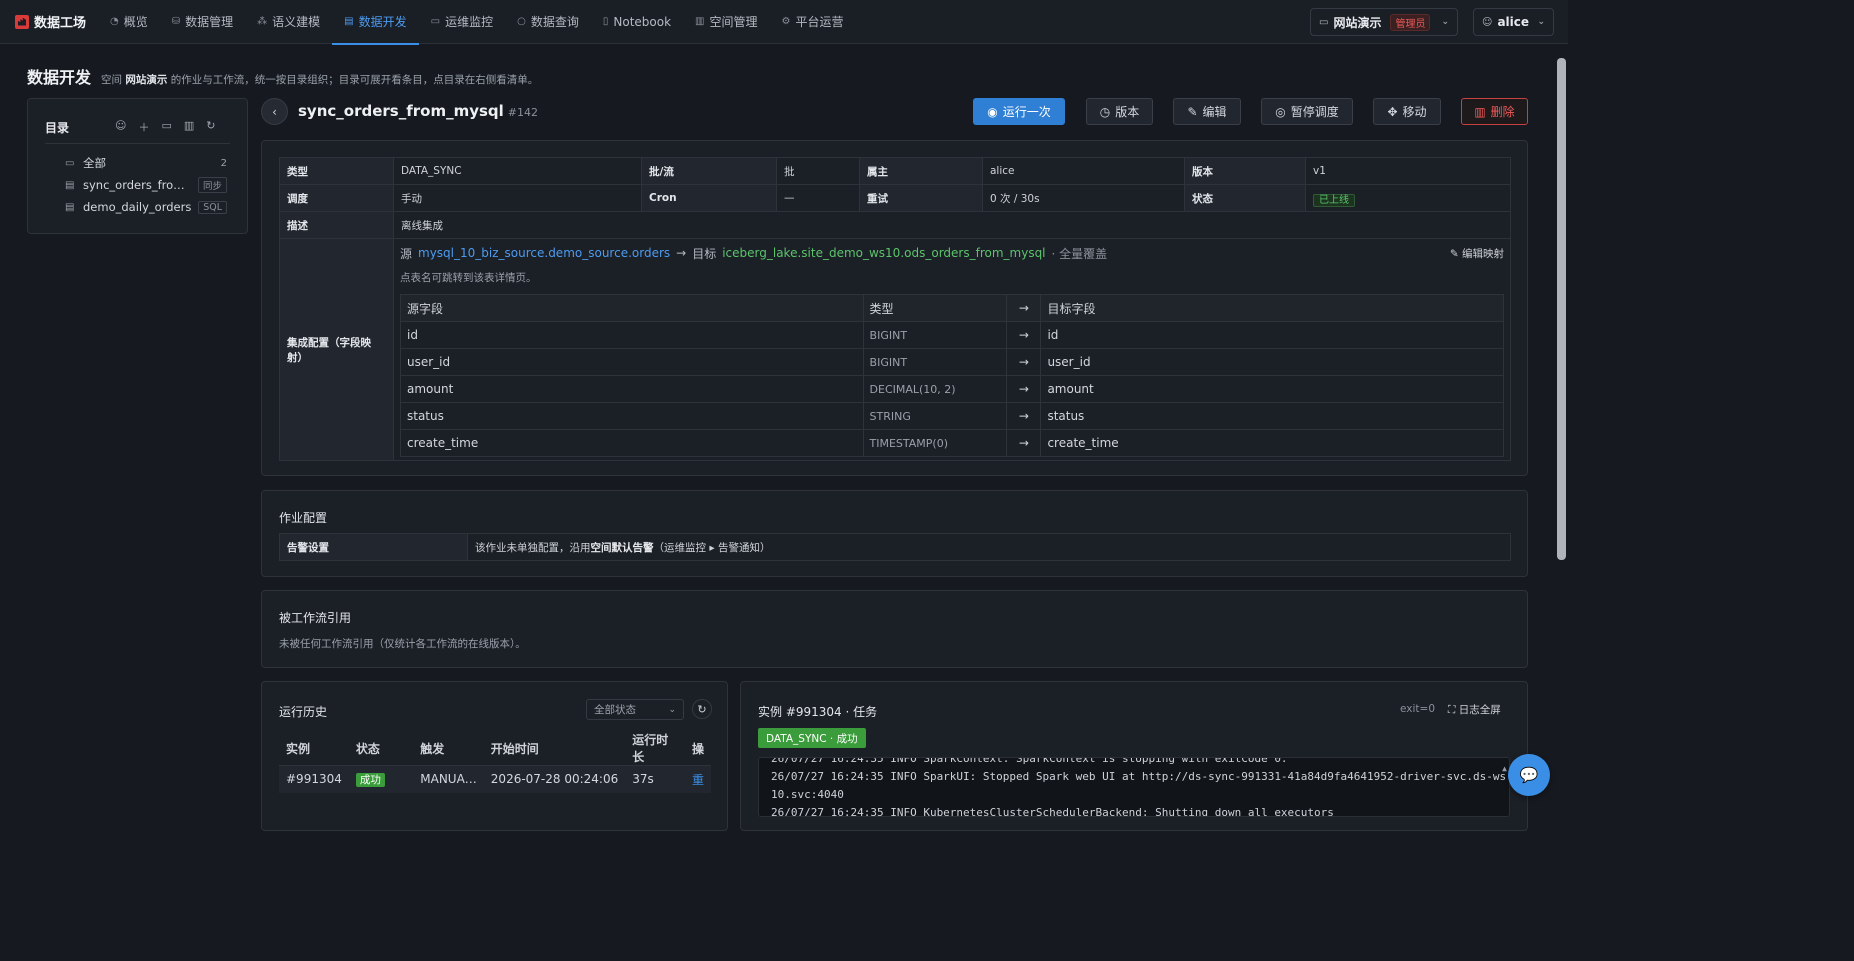  I want to click on new-folder-icon: ▭, so click(166, 127).